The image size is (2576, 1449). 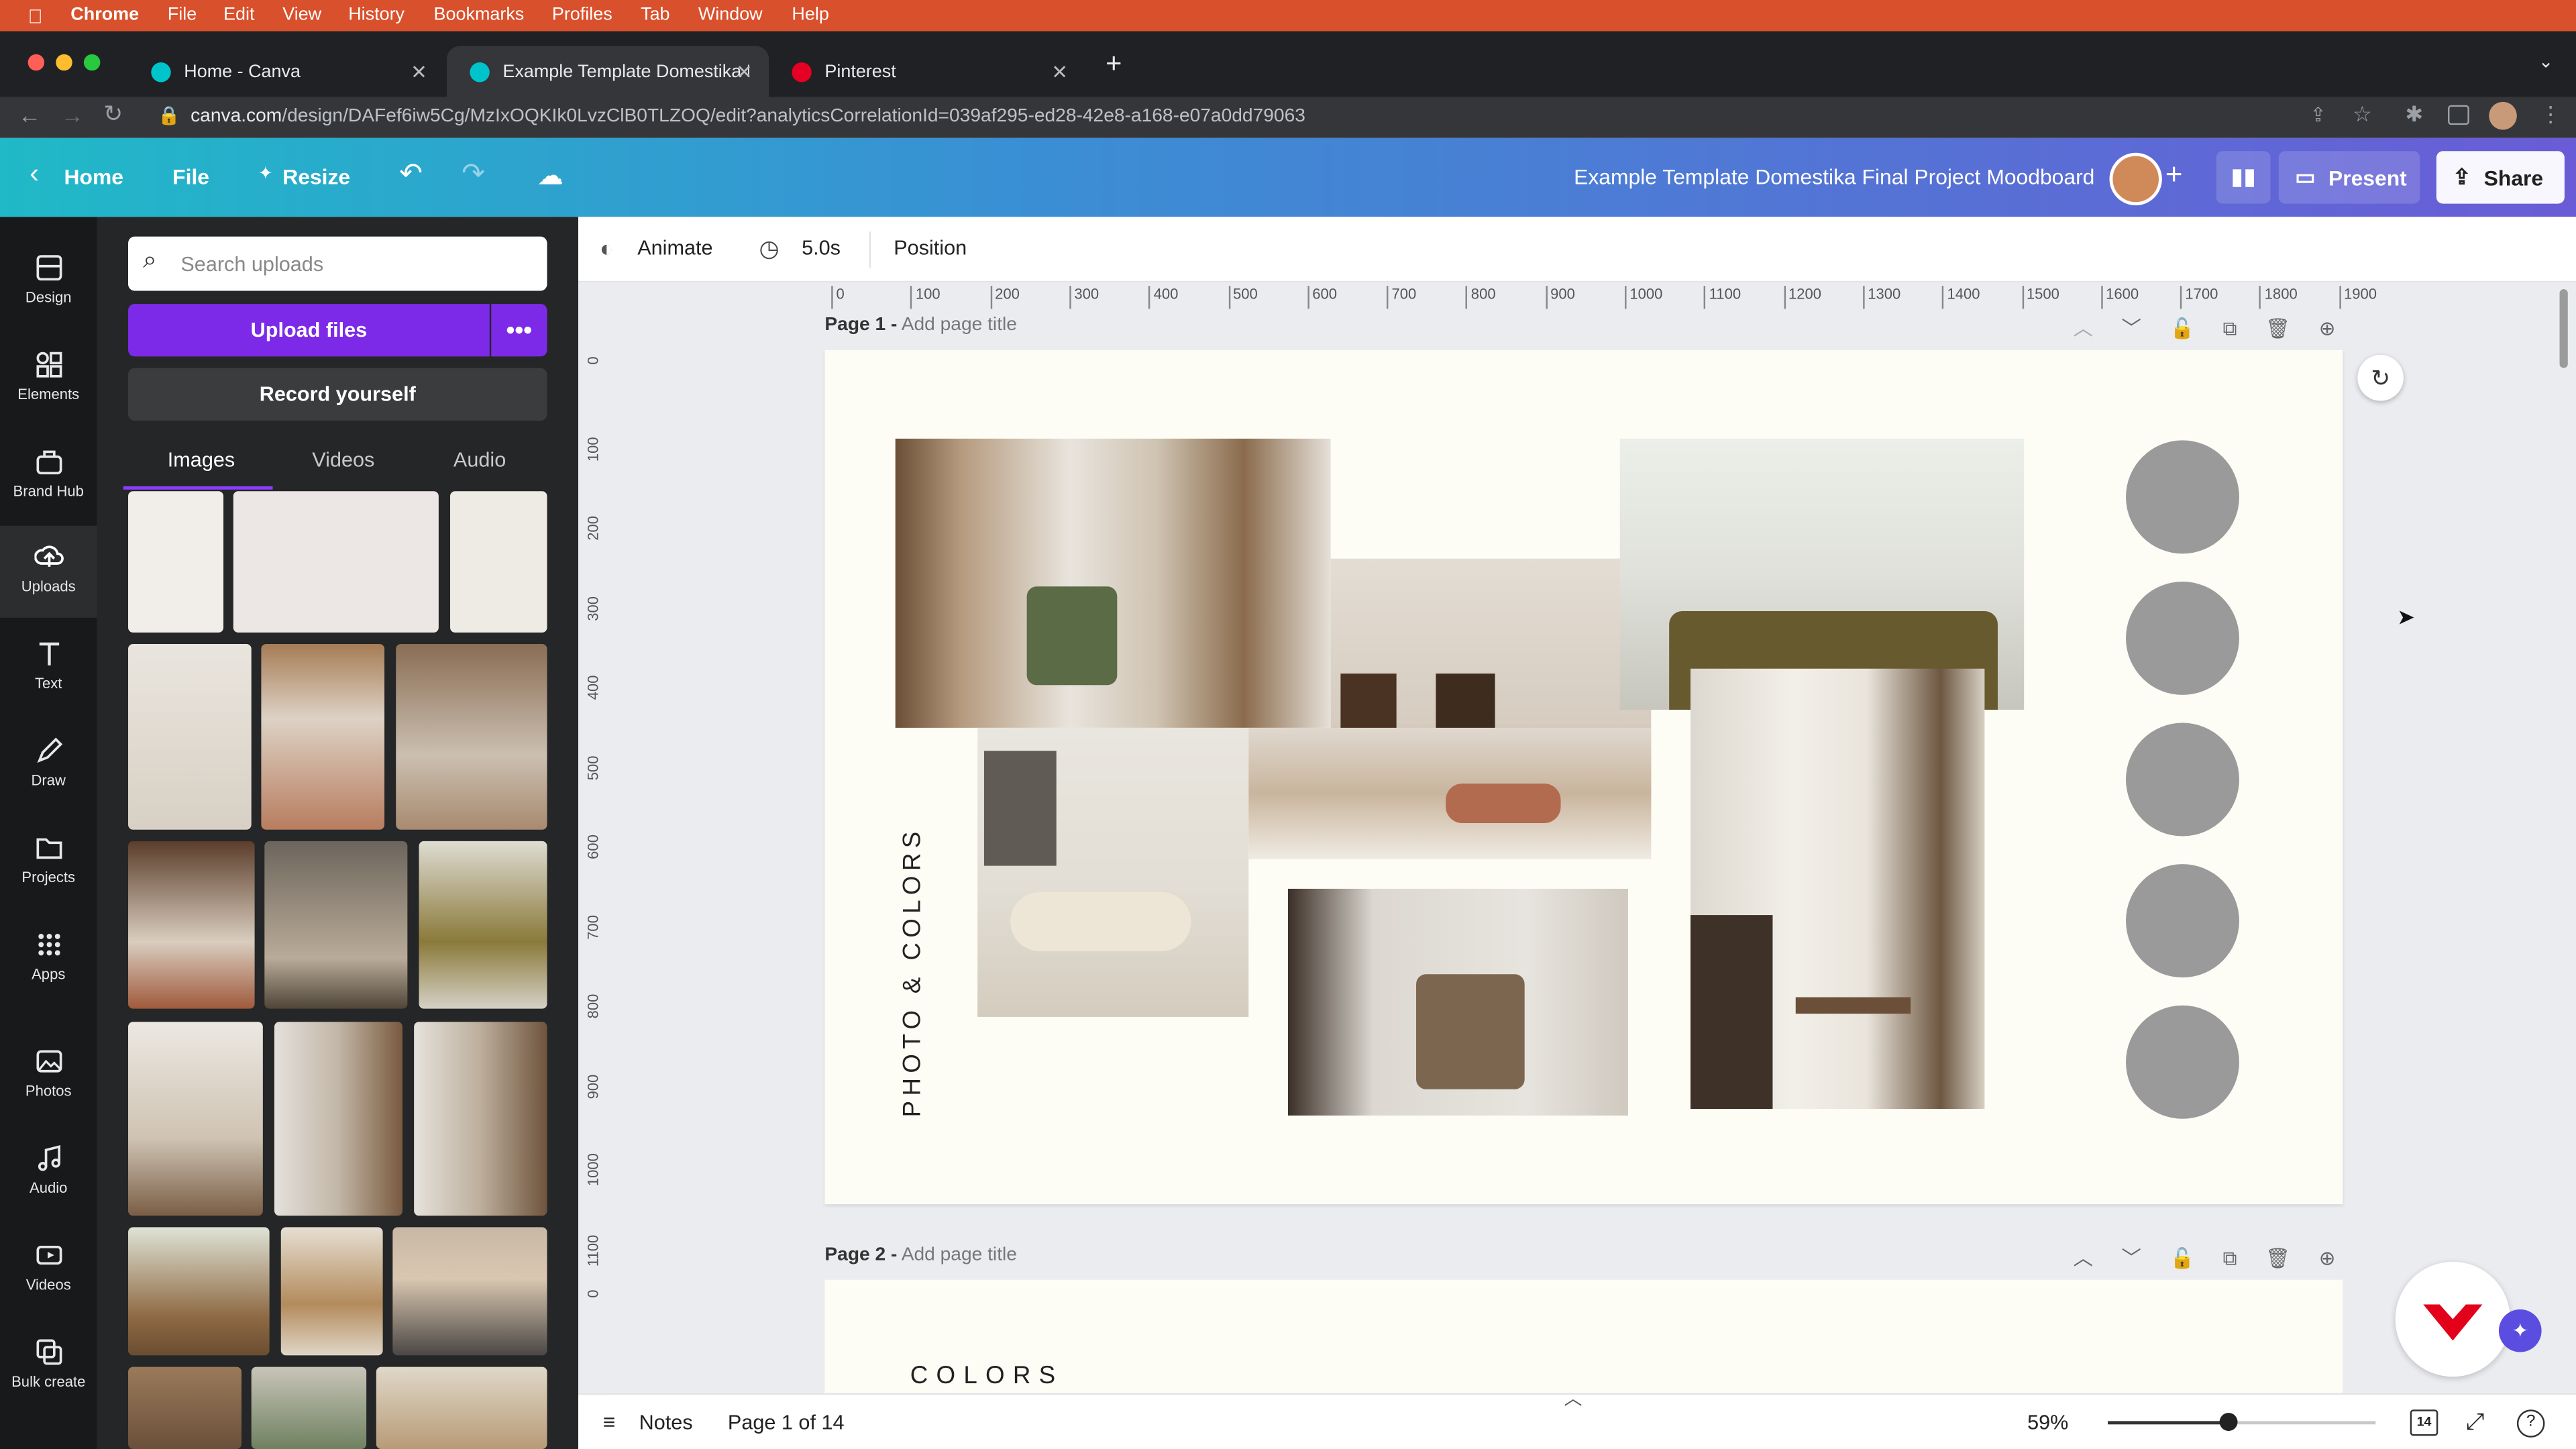 What do you see at coordinates (2546, 61) in the screenshot?
I see `tab-search-chevron-icon: ⌄` at bounding box center [2546, 61].